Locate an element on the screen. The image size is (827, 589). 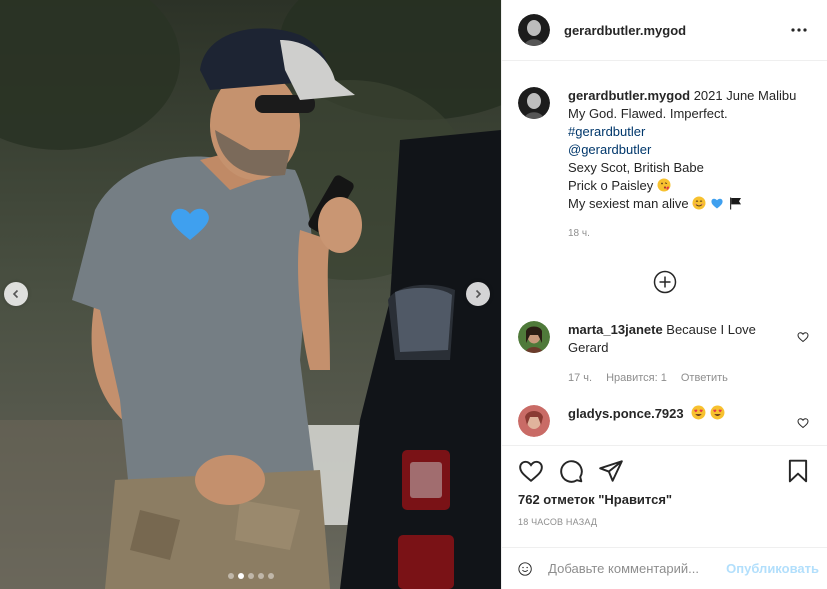
chevron-right-icon is located at coordinates (478, 294).